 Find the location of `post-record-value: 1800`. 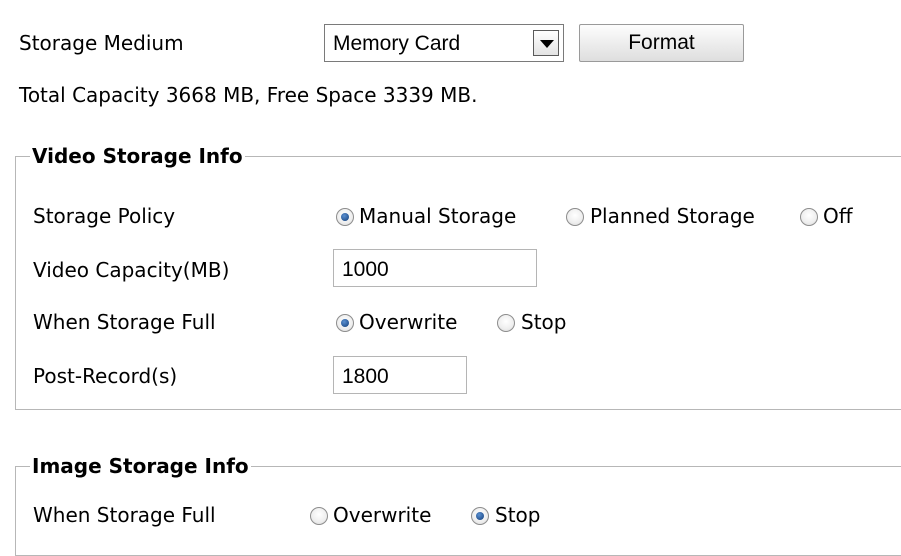

post-record-value: 1800 is located at coordinates (365, 376).